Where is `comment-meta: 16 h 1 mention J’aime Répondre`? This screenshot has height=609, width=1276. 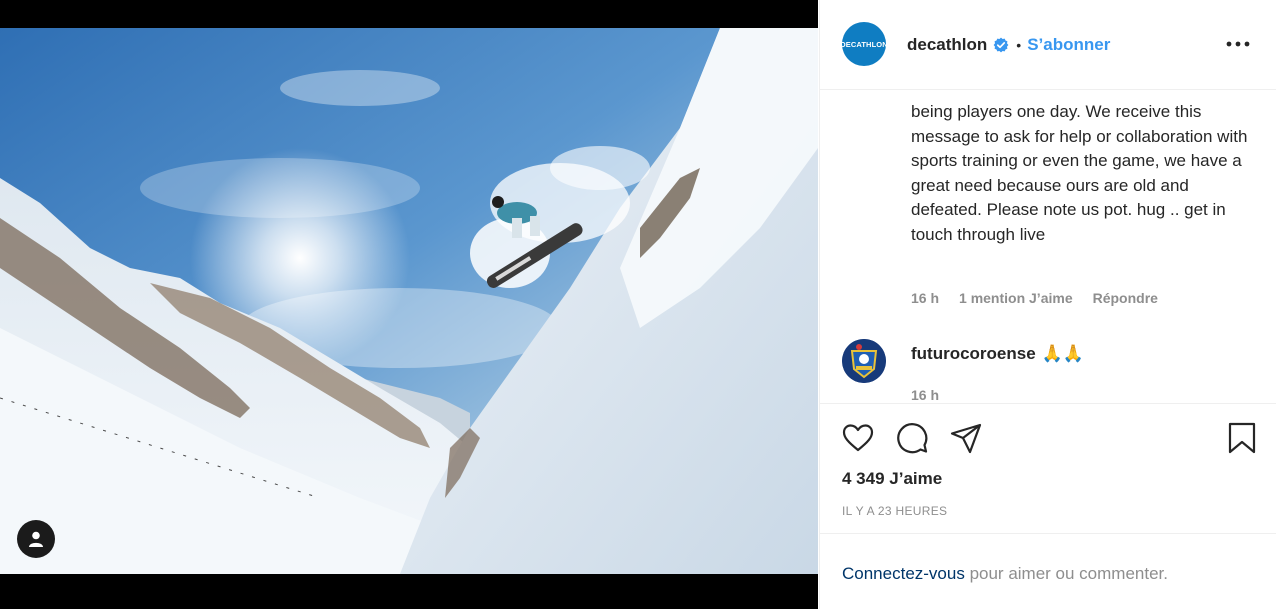
comment-meta: 16 h 1 mention J’aime Répondre is located at coordinates (1034, 298).